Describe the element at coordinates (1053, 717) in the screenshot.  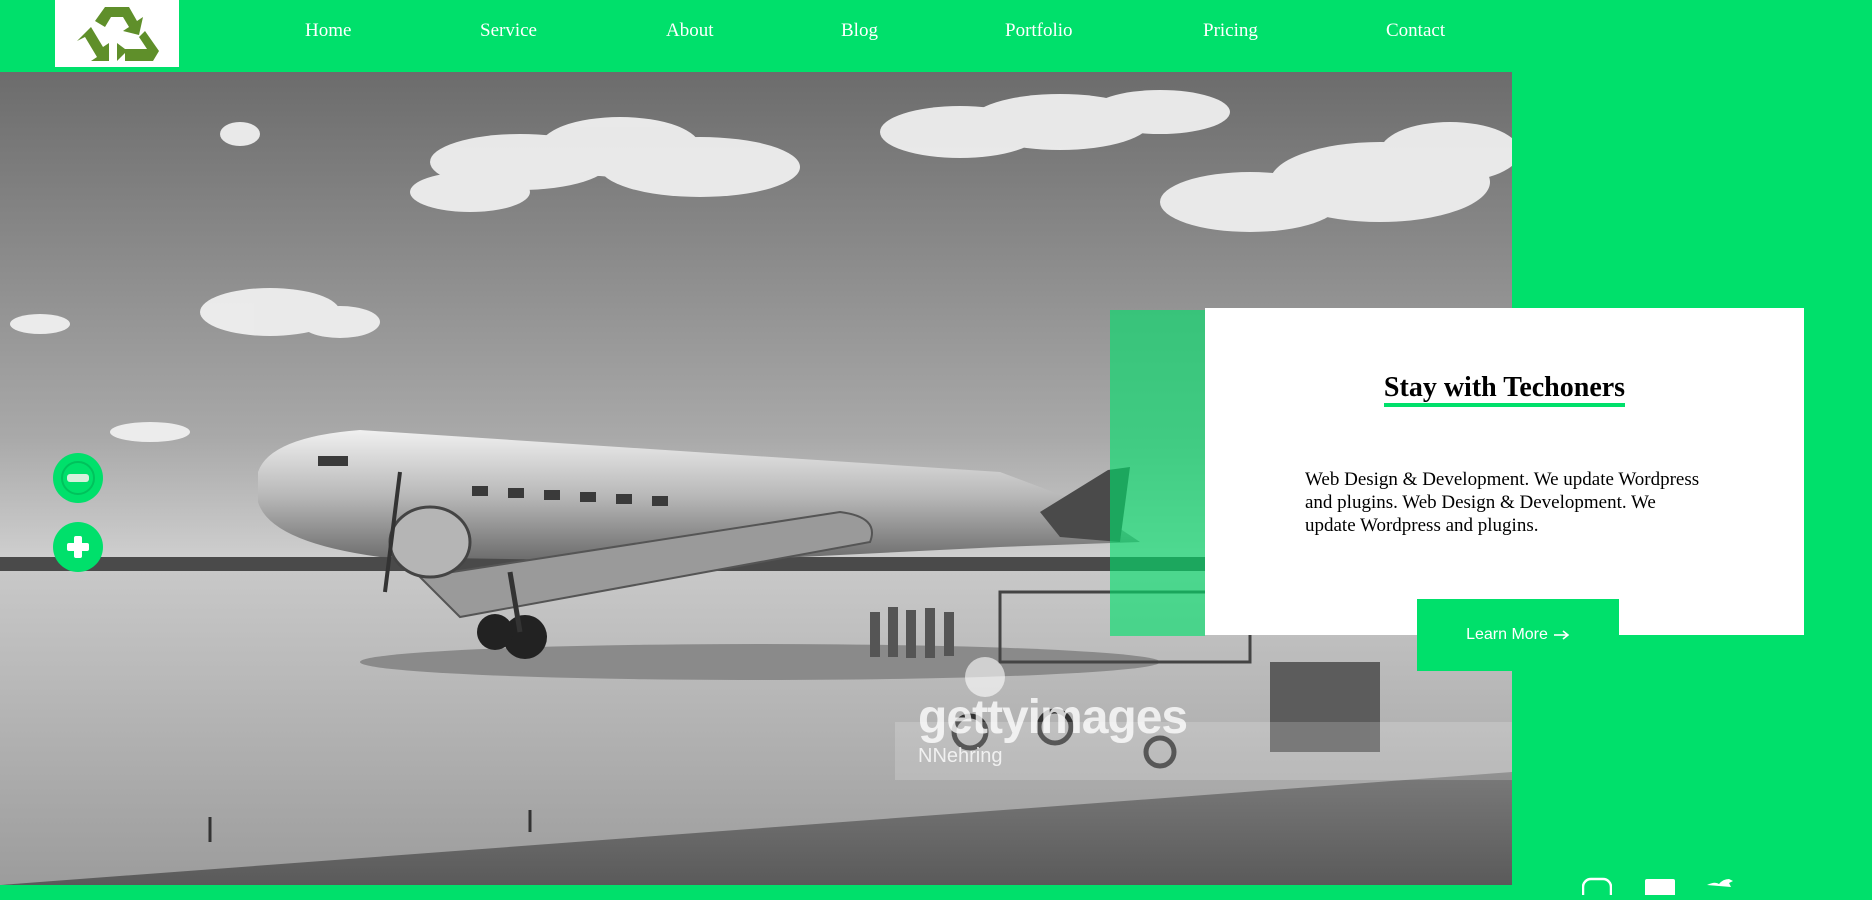
I see `watermark-brand: gettyimages` at that location.